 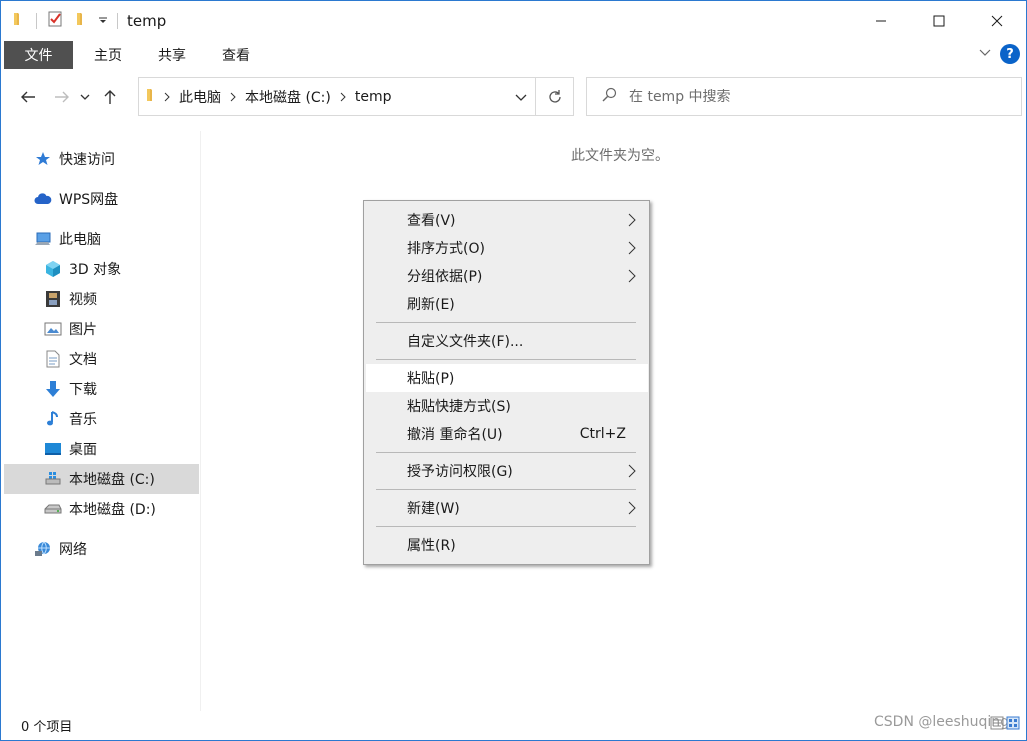 I want to click on breadcrumb-temp: temp, so click(x=373, y=97).